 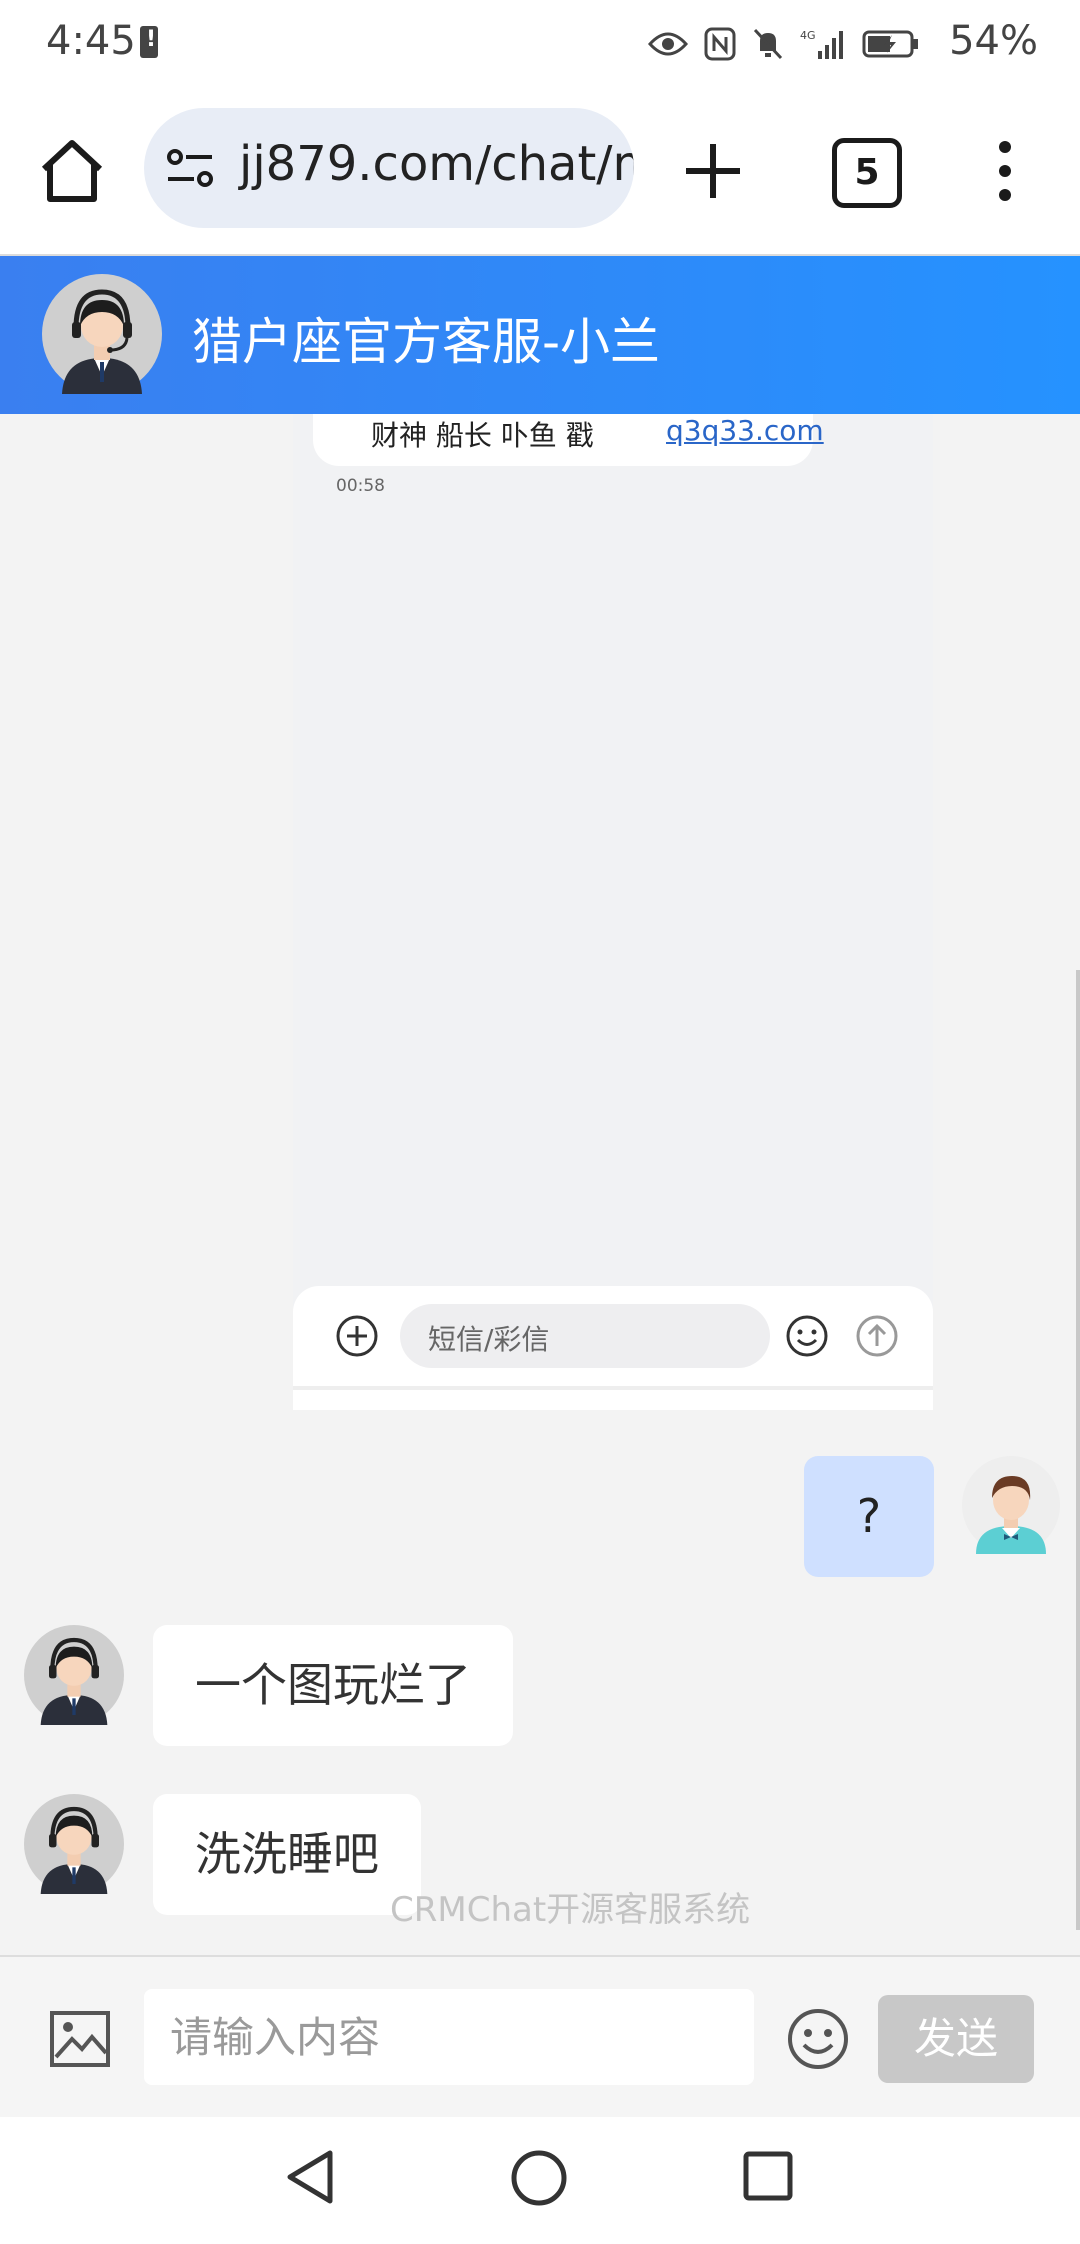 I want to click on back-icon, so click(x=310, y=2177).